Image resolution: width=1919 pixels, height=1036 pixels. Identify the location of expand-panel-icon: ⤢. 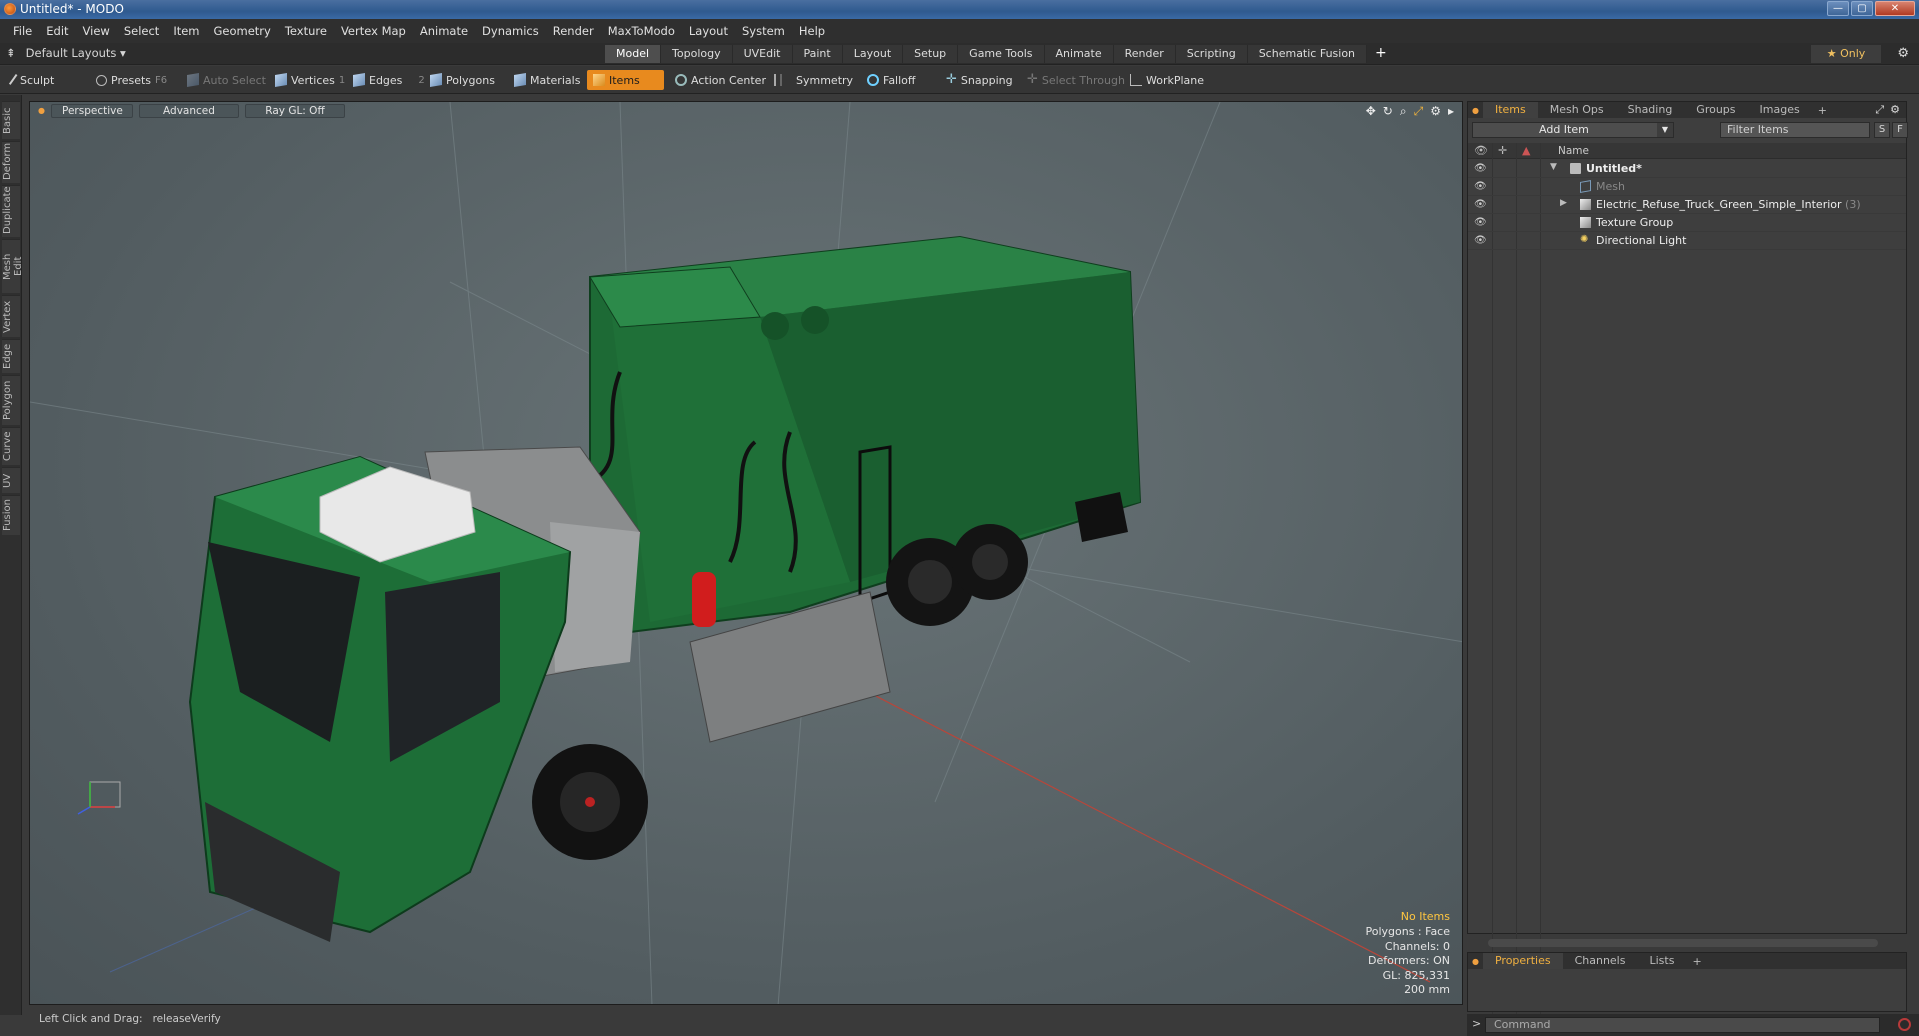
(1879, 110).